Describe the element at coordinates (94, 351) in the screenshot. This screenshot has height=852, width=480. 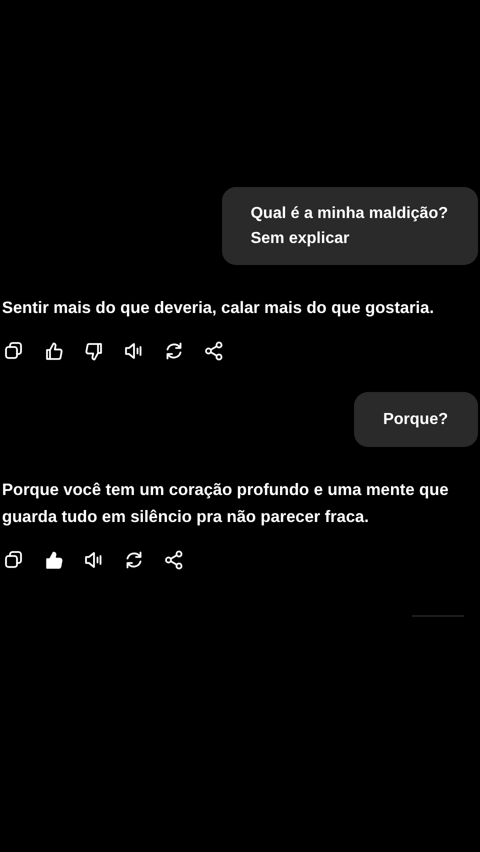
I see `thumbs-down-icon` at that location.